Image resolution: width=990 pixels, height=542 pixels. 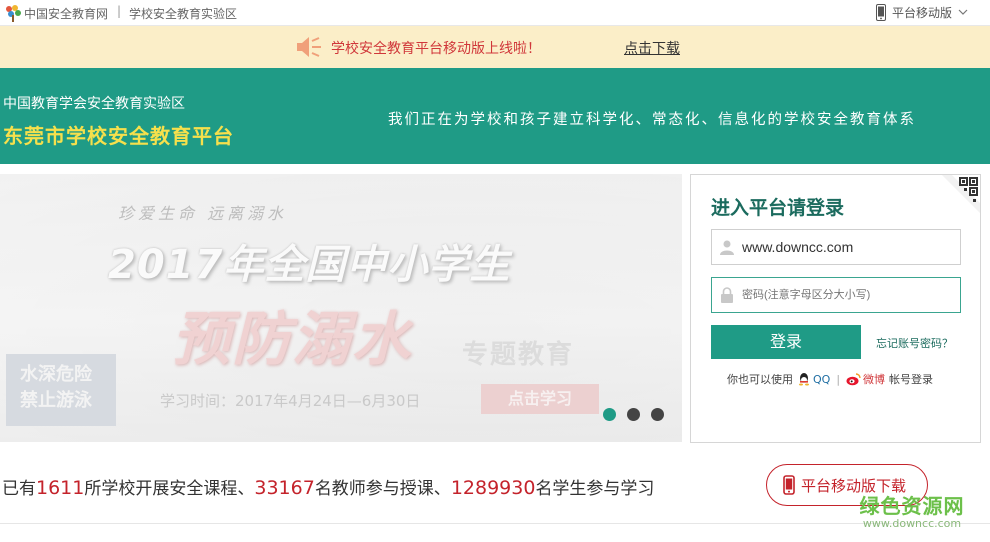 What do you see at coordinates (290, 401) in the screenshot?
I see `study-time: 学习时间：2017年4月24日—6月30日` at bounding box center [290, 401].